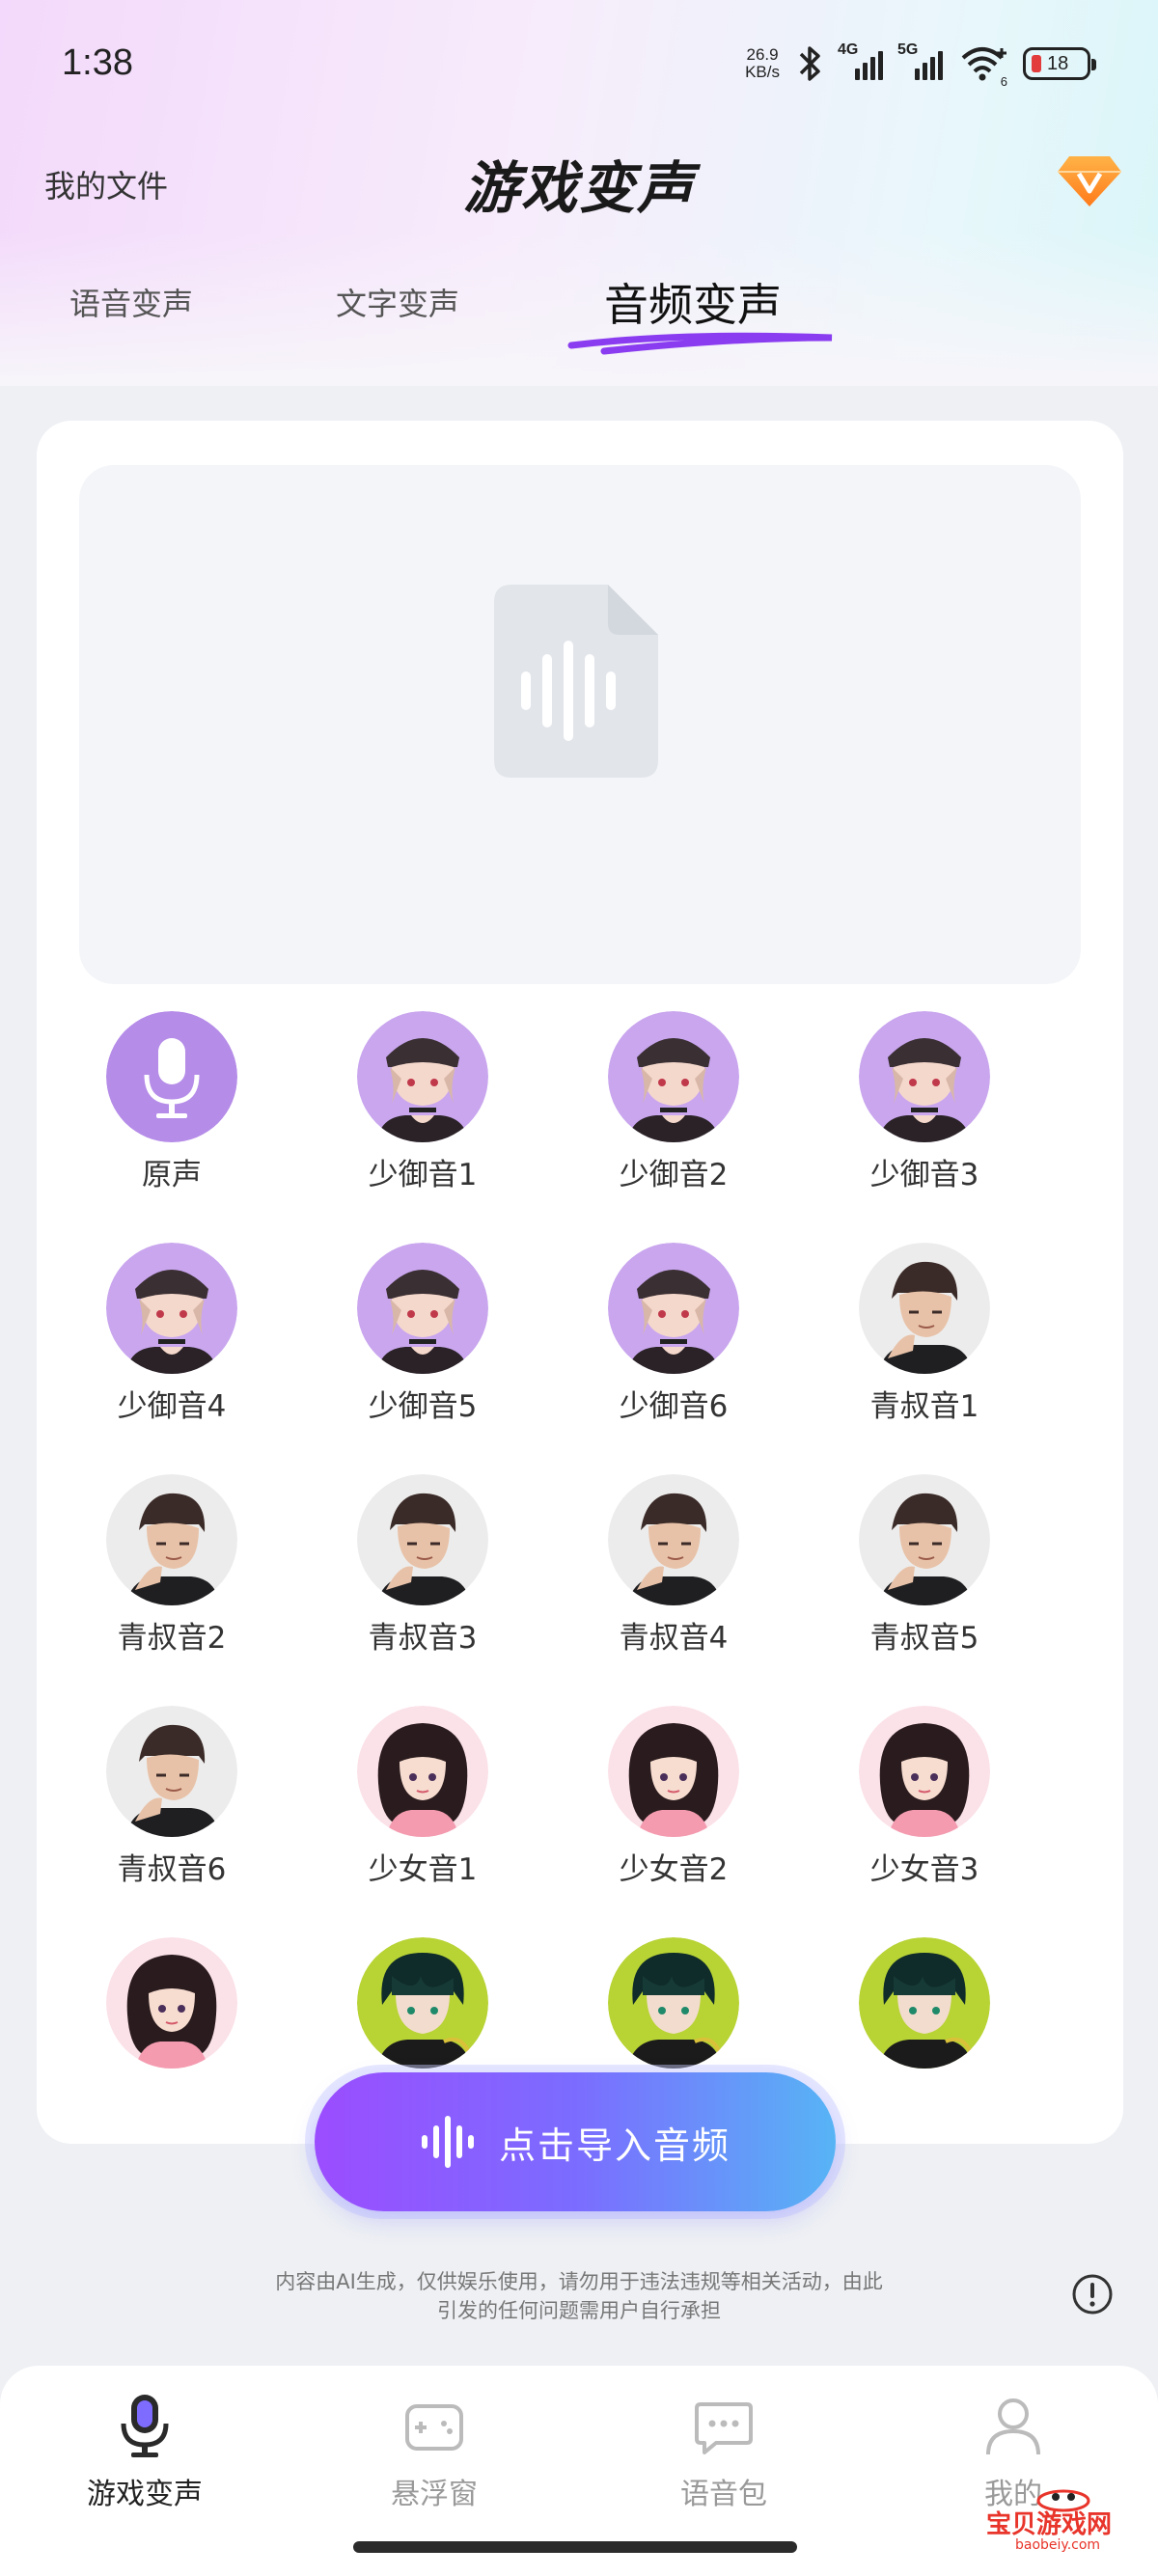  What do you see at coordinates (579, 2310) in the screenshot?
I see `disclaimer-line-2: 引发的任何问题需用户自行承担` at bounding box center [579, 2310].